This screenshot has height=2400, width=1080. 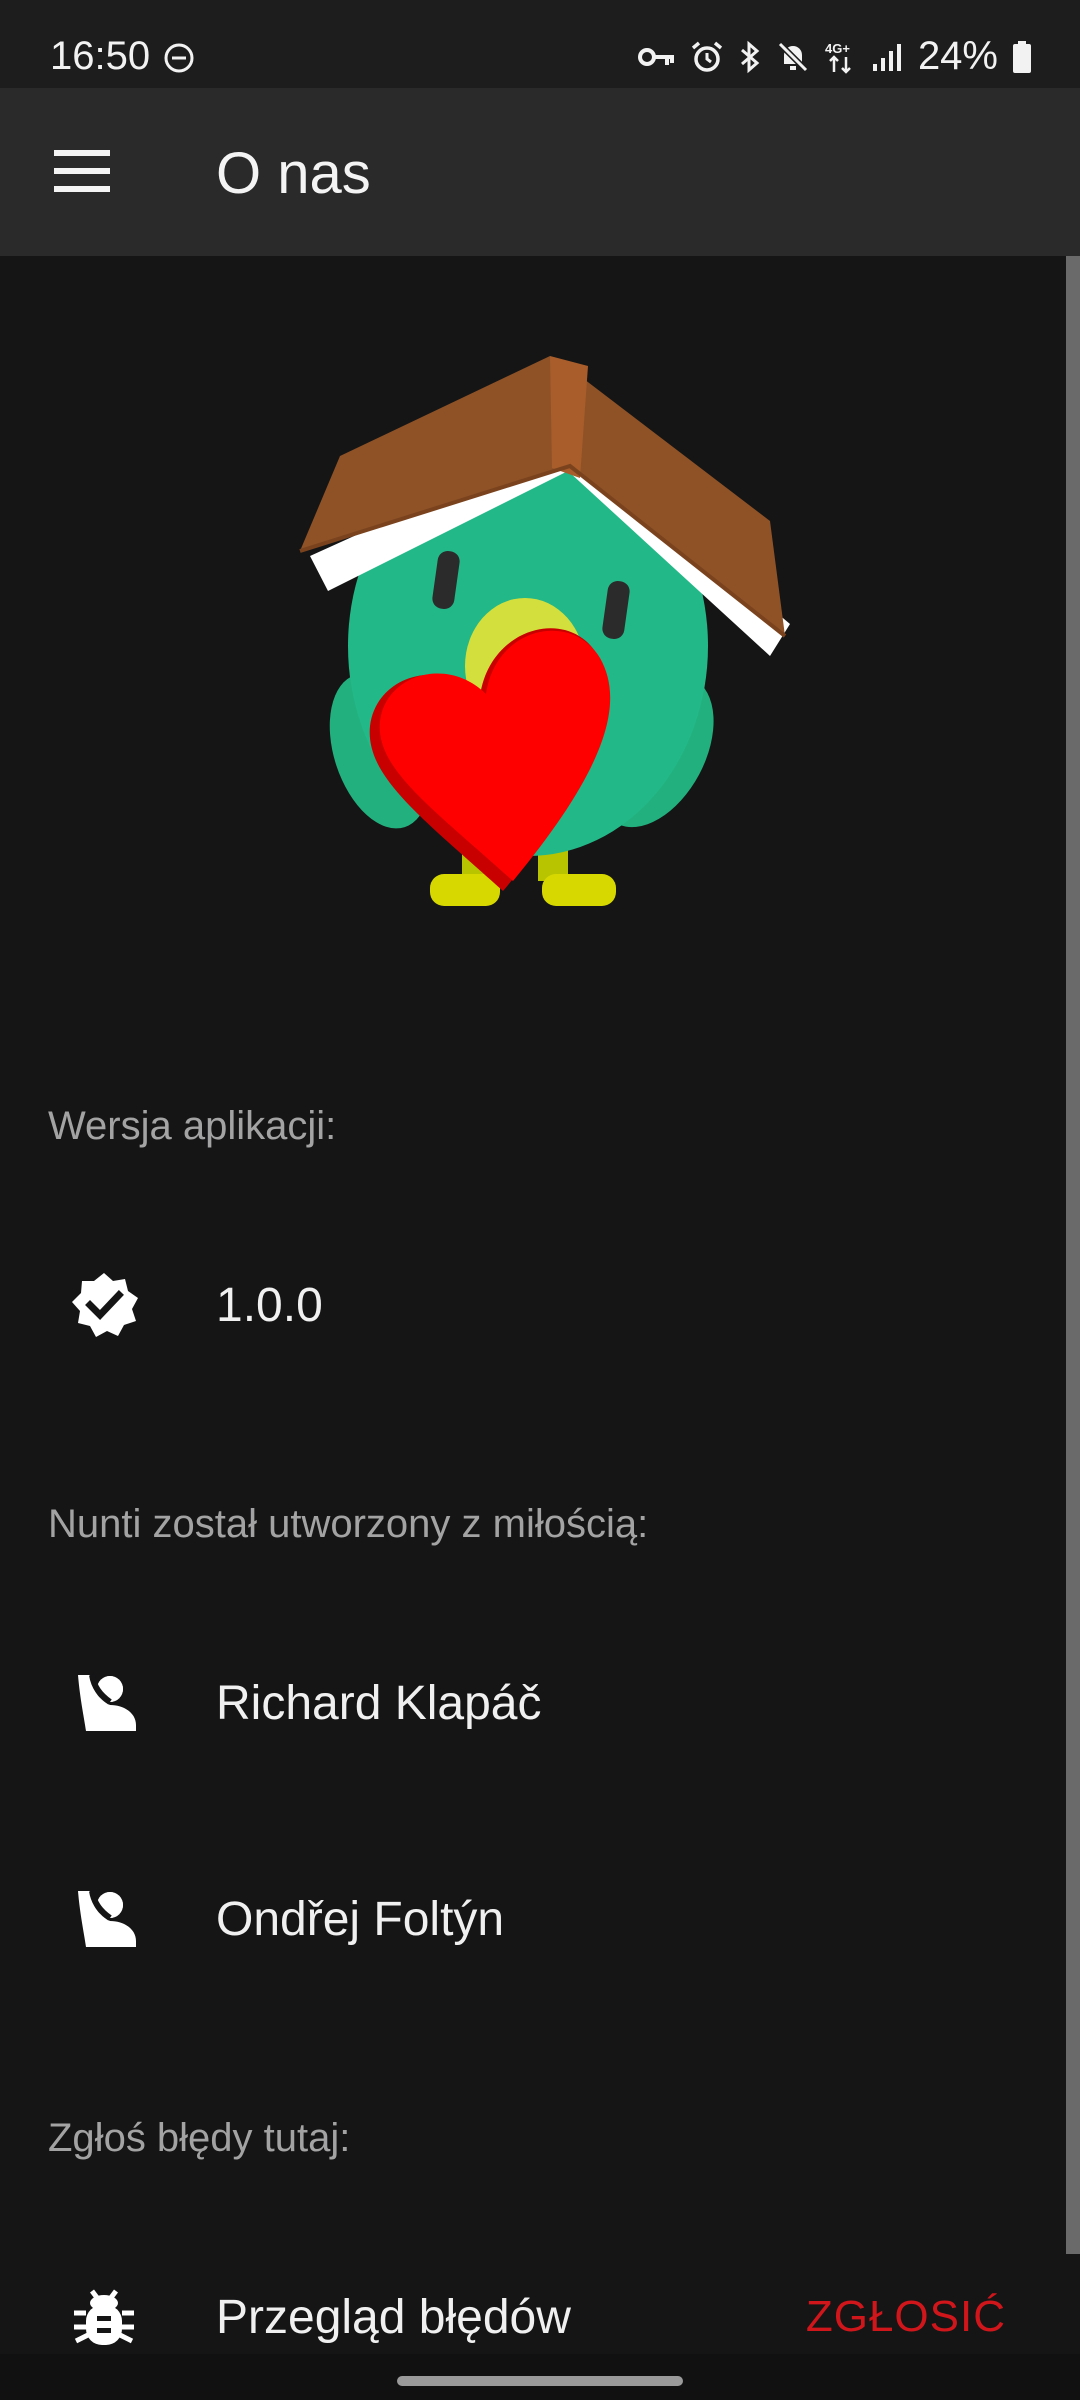 I want to click on version-row: 1.0.0, so click(x=533, y=1303).